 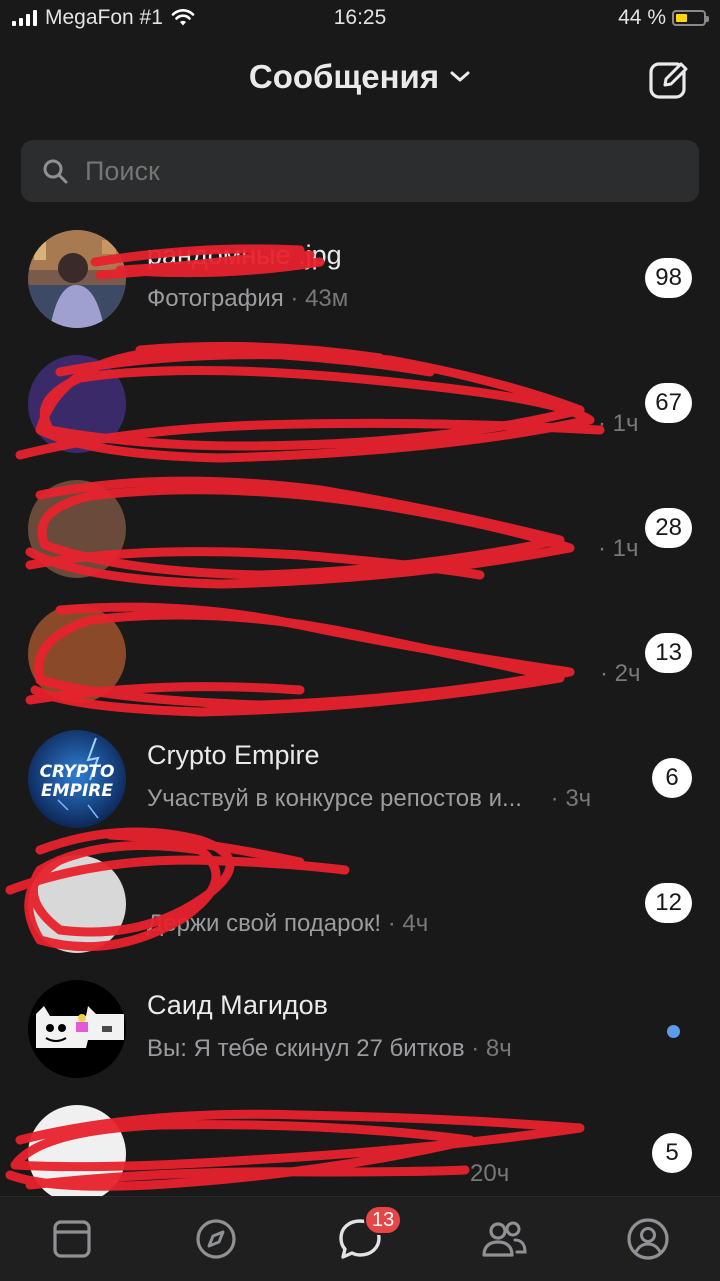 What do you see at coordinates (668, 903) in the screenshot?
I see `unread-badge: 12` at bounding box center [668, 903].